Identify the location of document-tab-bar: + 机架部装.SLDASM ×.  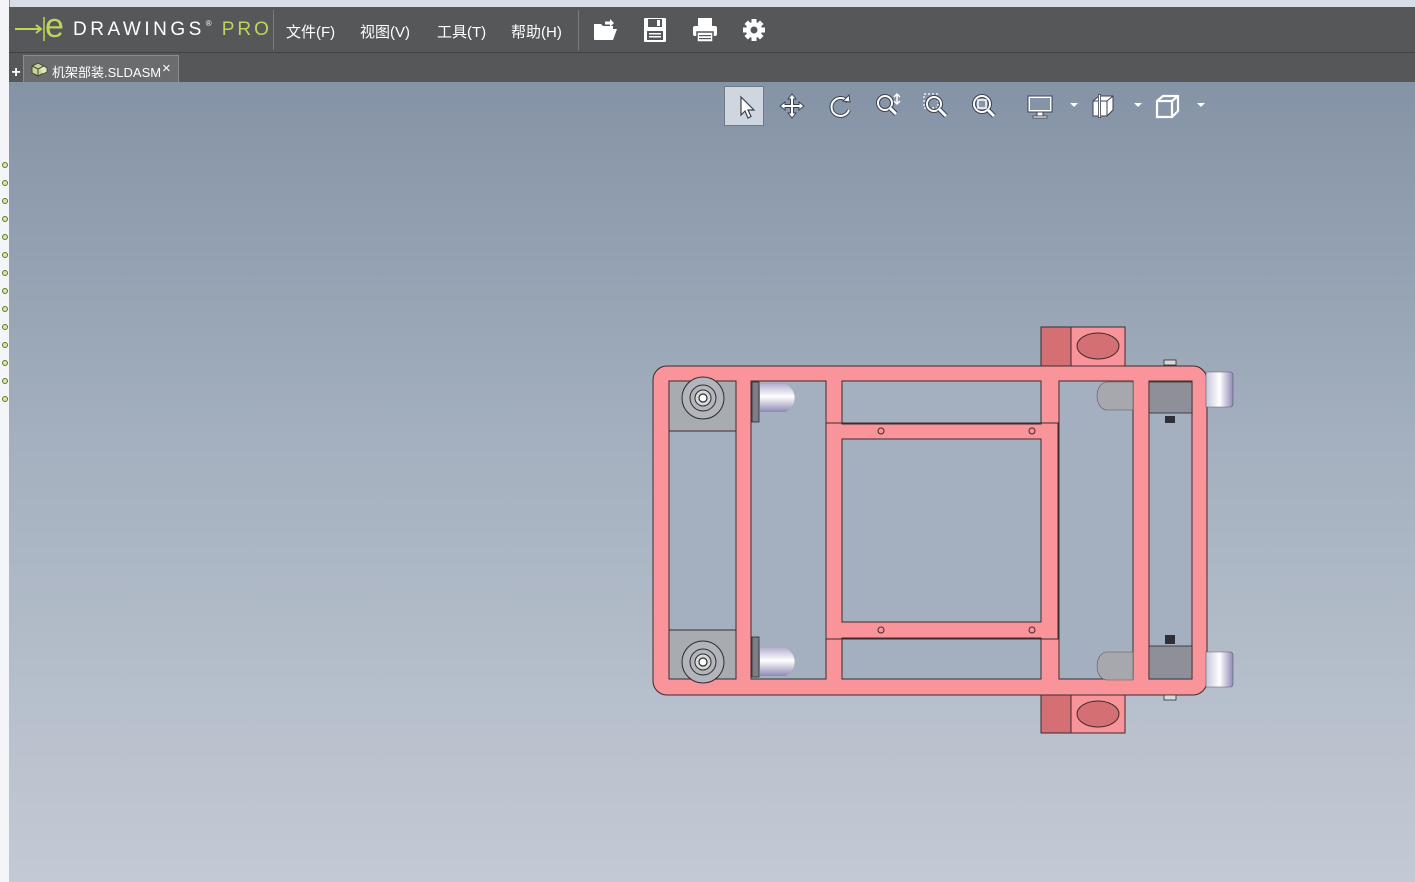
(712, 67).